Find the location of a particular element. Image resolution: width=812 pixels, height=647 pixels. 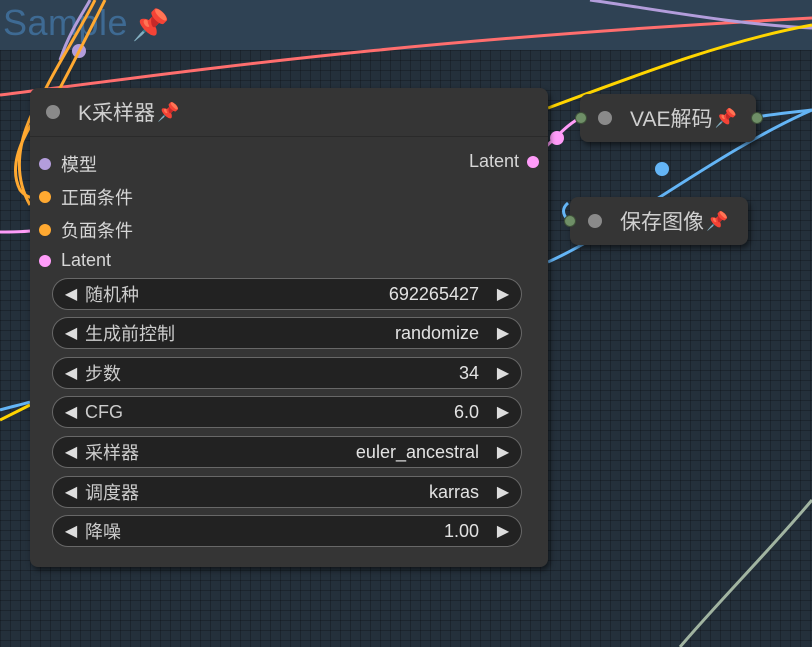

node-title-bar: K采样器 📌 is located at coordinates (289, 112).